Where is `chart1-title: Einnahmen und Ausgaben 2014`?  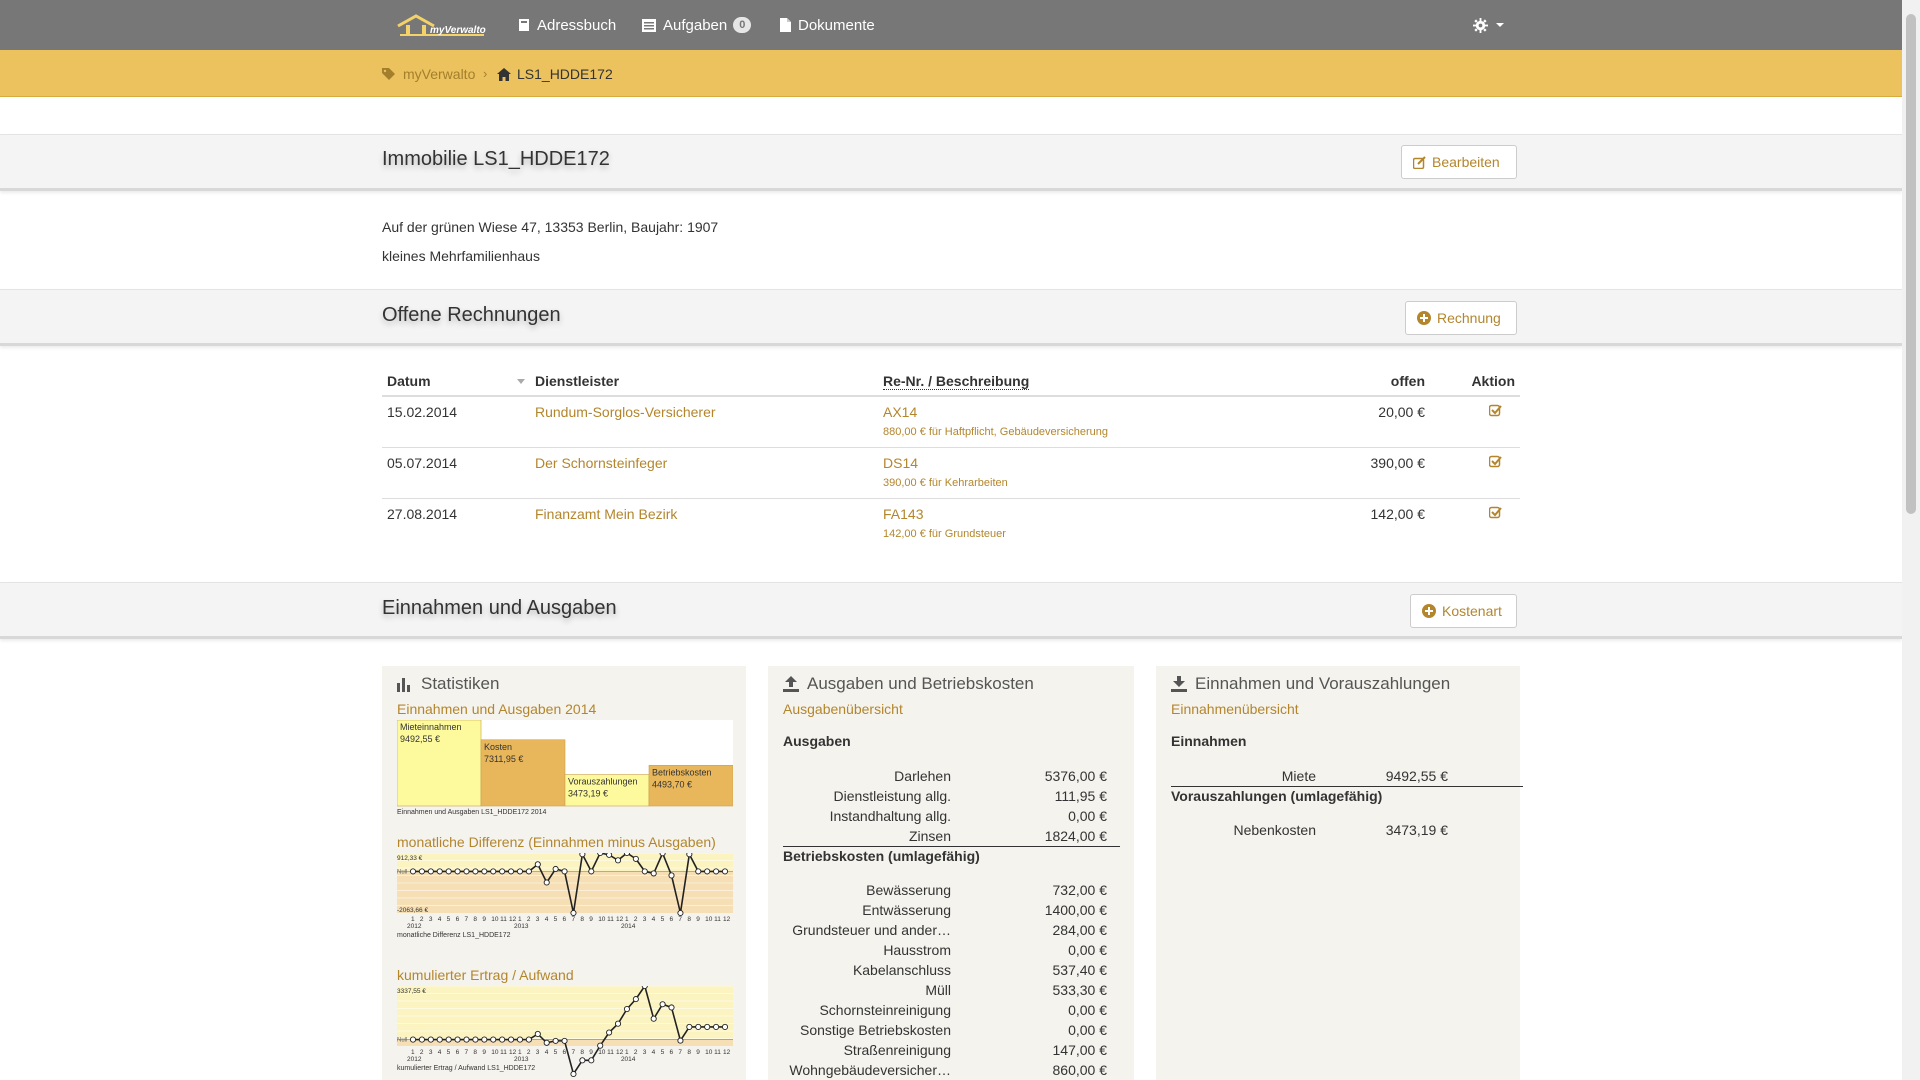 chart1-title: Einnahmen und Ausgaben 2014 is located at coordinates (496, 709).